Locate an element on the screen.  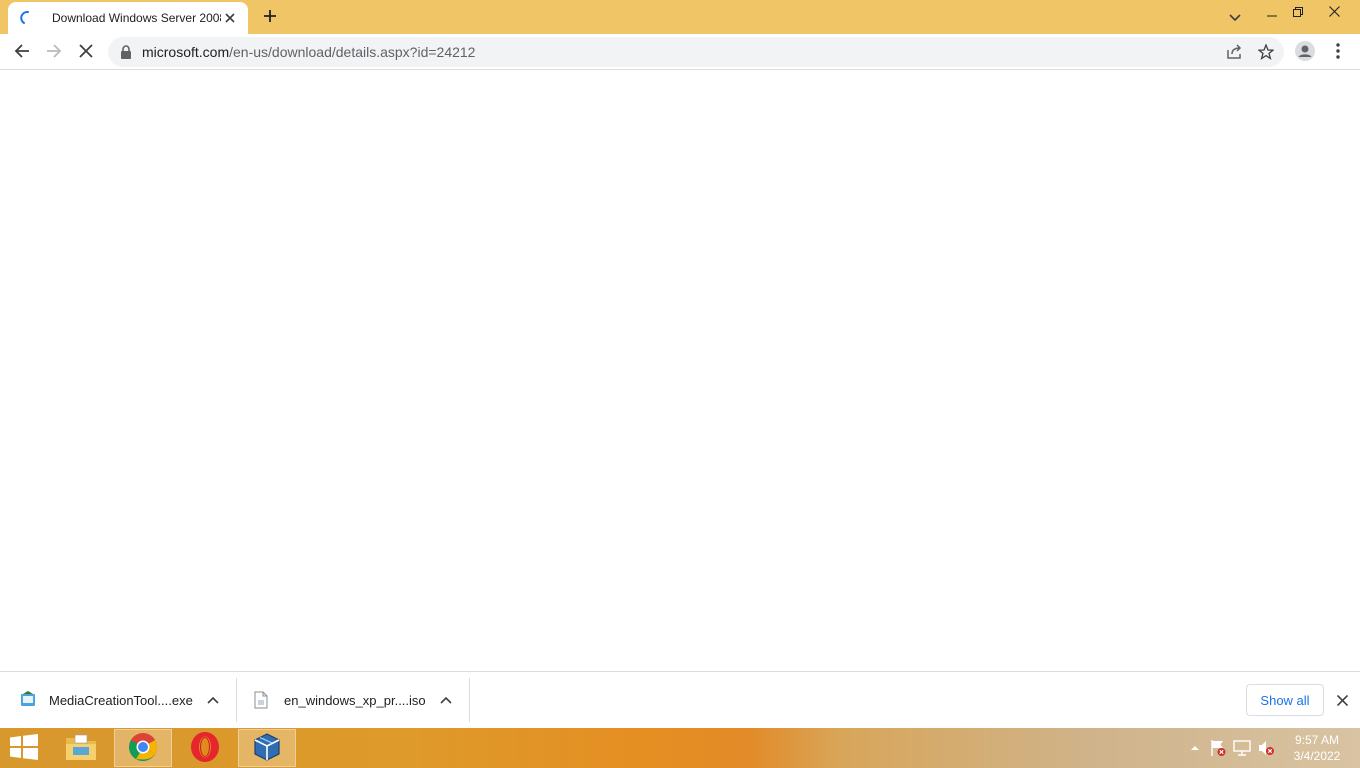
download-item-mediacreationtool: MediaCreationTool....exe is located at coordinates (126, 700).